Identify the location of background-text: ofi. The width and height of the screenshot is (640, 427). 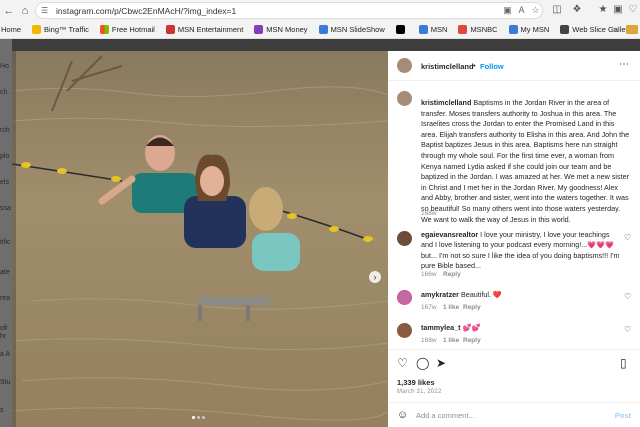
(4, 328).